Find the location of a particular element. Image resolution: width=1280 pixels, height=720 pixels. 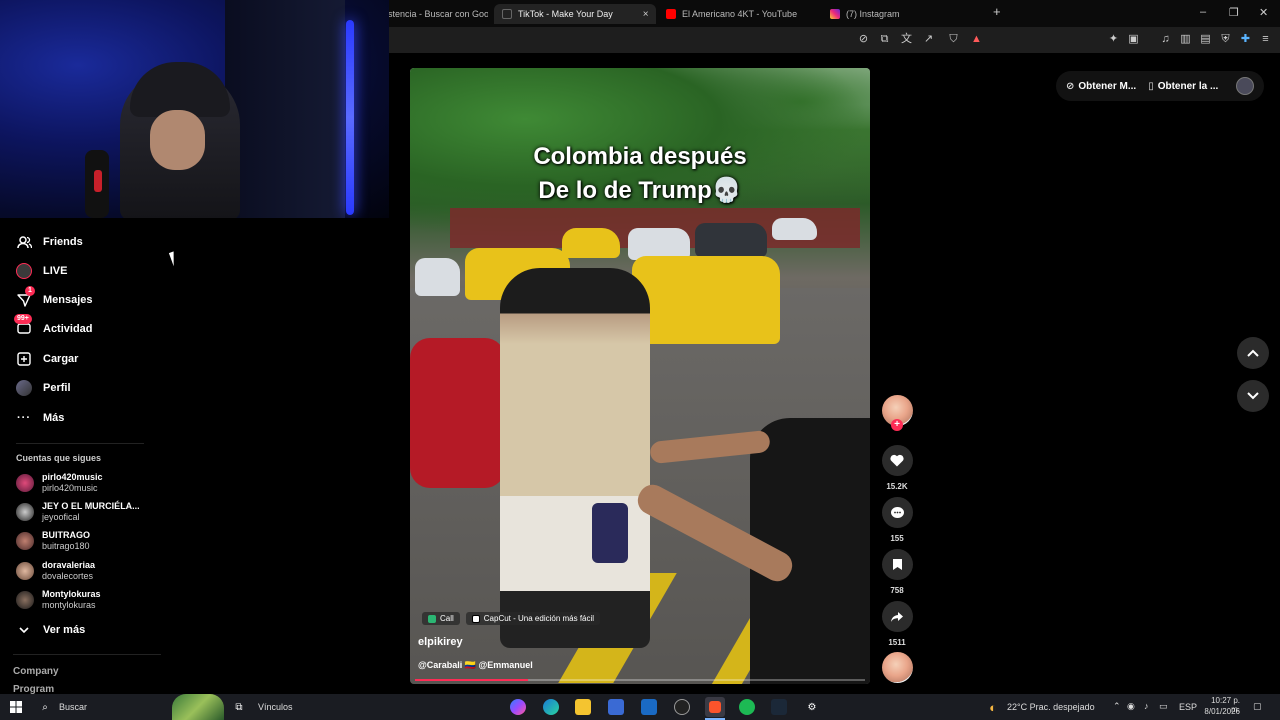

notifications-icon: ▢ is located at coordinates (1257, 706).